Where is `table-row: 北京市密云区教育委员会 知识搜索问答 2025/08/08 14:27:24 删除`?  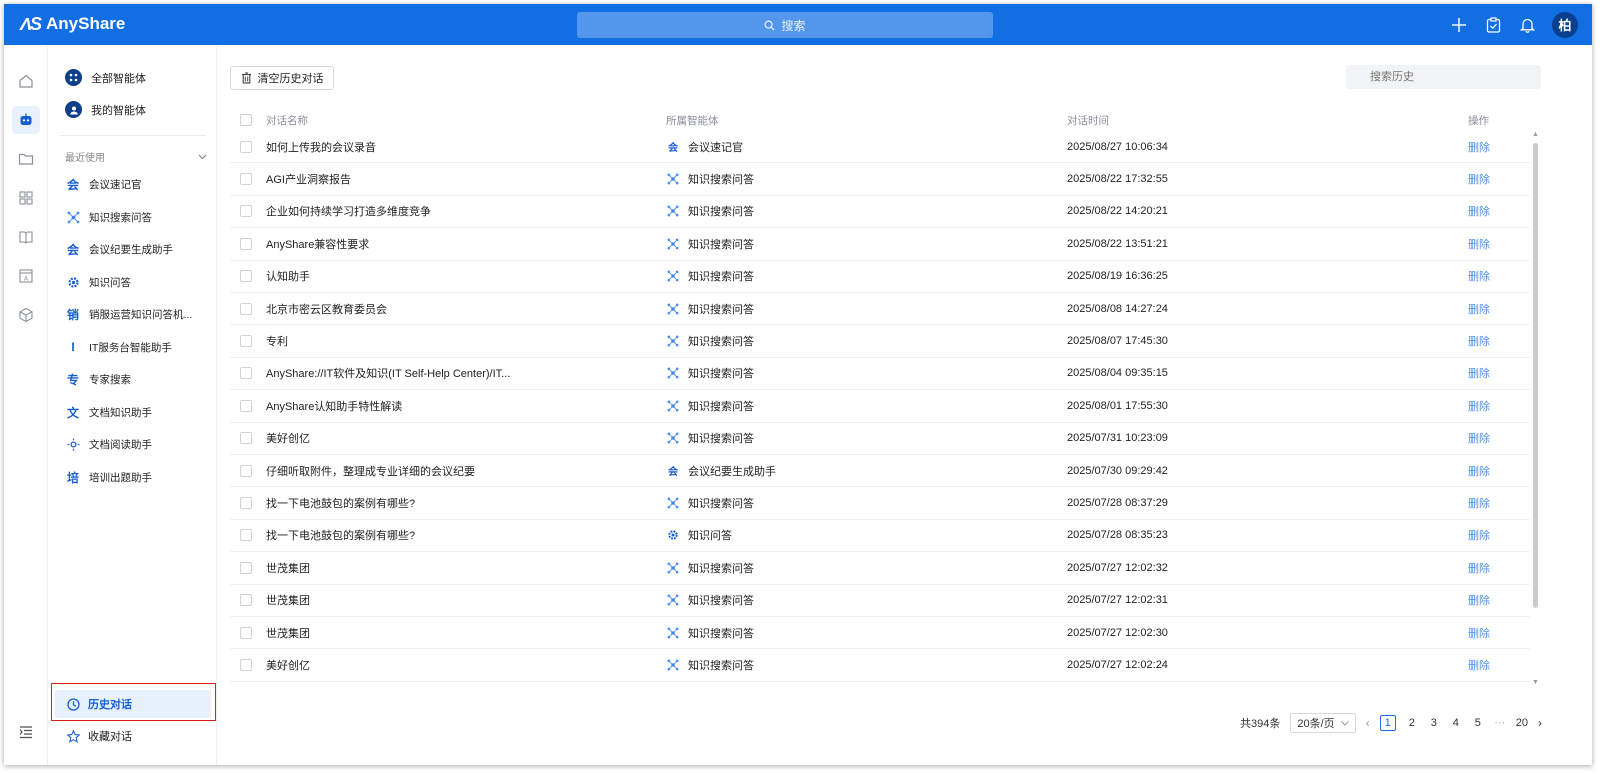 table-row: 北京市密云区教育委员会 知识搜索问答 2025/08/08 14:27:24 删除 is located at coordinates (880, 309).